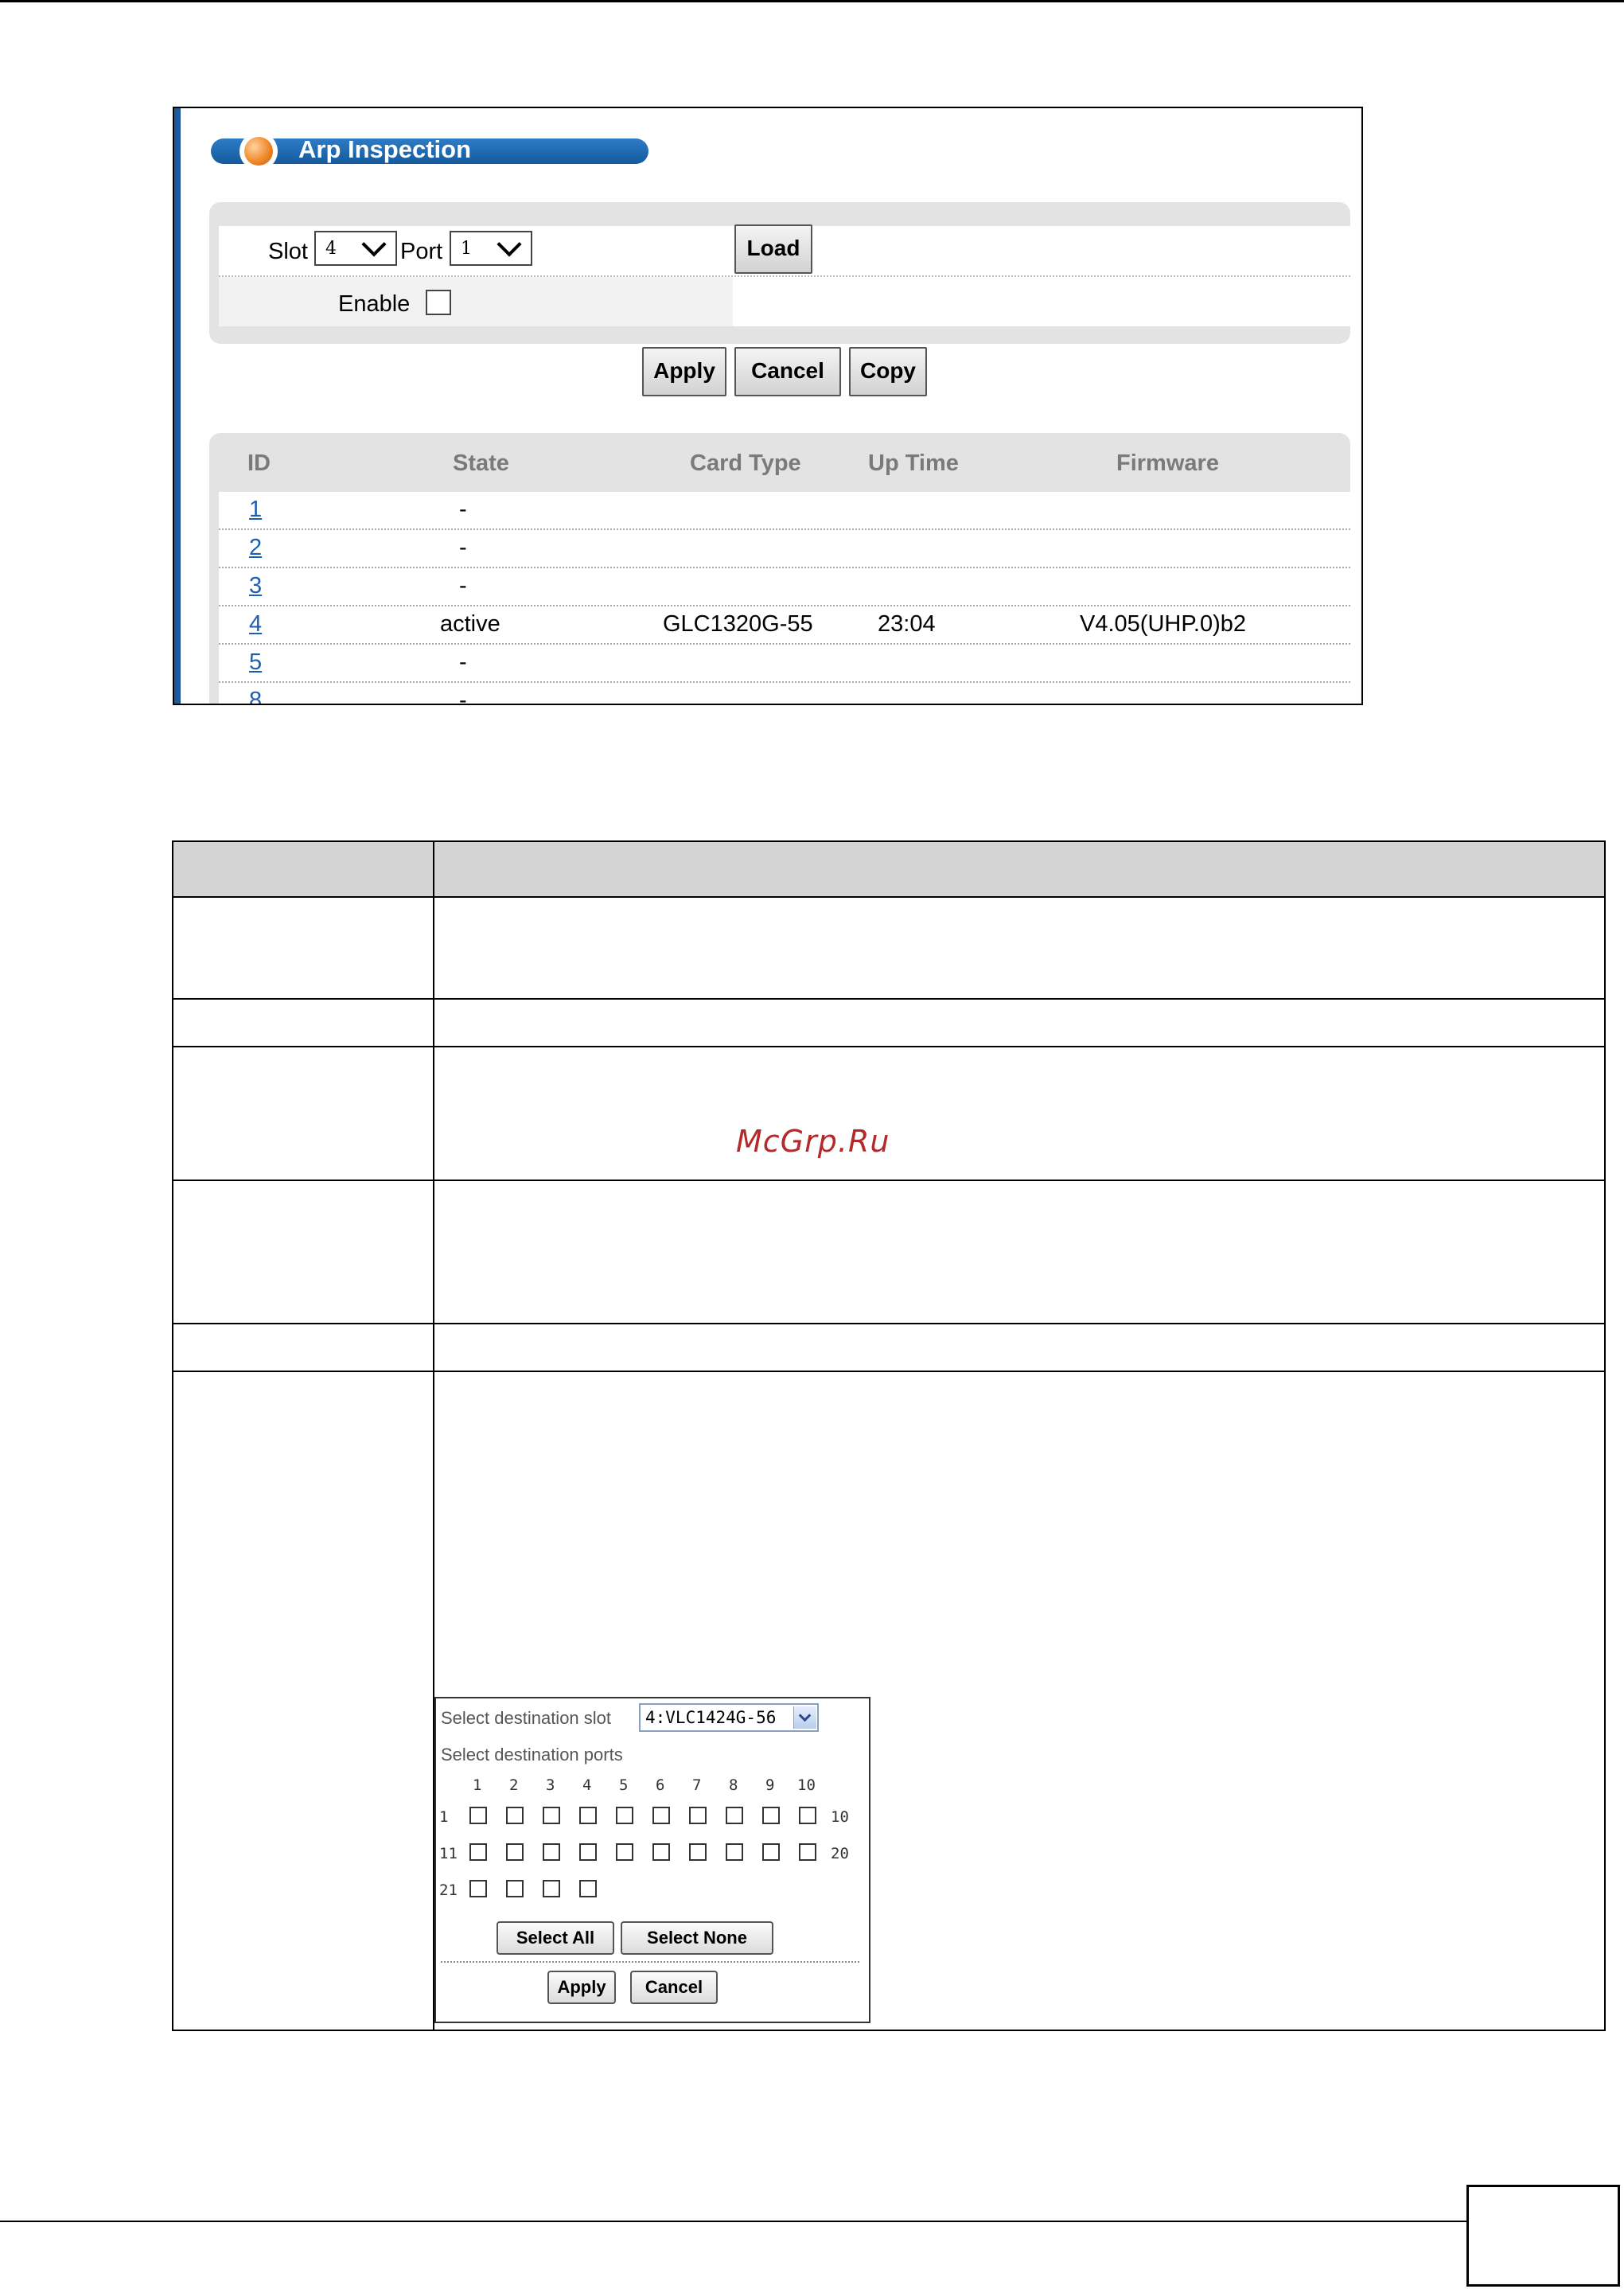  I want to click on port-column-number: 2, so click(514, 1785).